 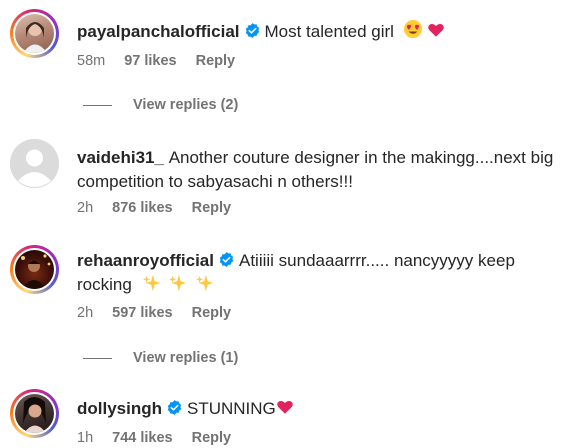 I want to click on comment-username: vaidehi31_, so click(x=120, y=157).